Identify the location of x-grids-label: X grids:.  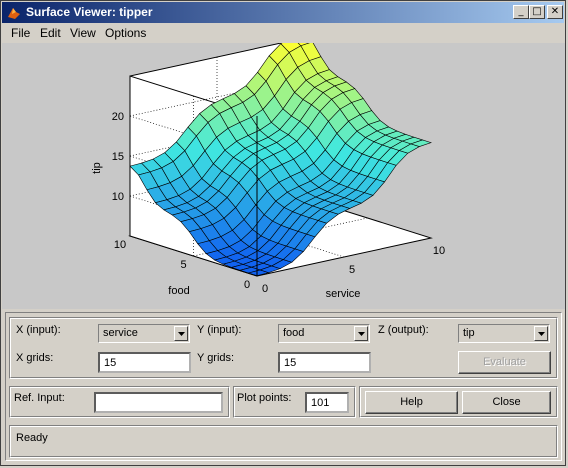
(35, 358).